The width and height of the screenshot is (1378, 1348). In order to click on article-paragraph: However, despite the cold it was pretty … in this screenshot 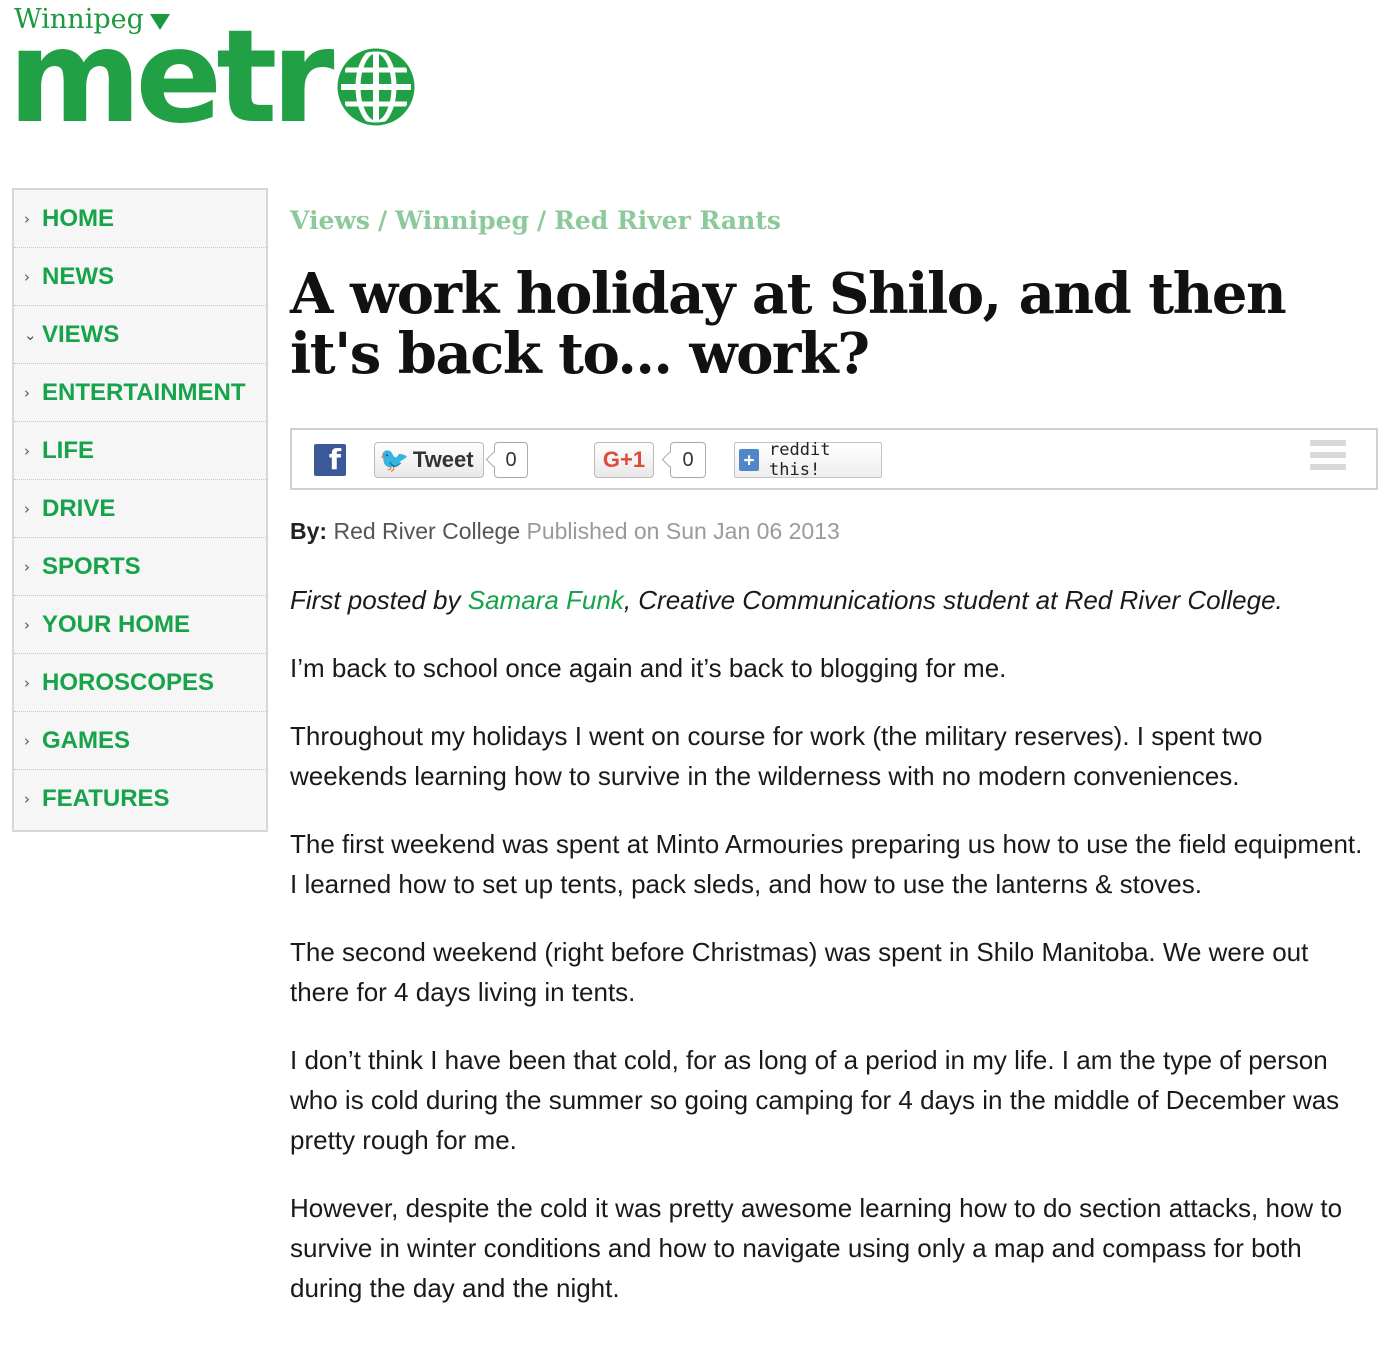, I will do `click(816, 1248)`.